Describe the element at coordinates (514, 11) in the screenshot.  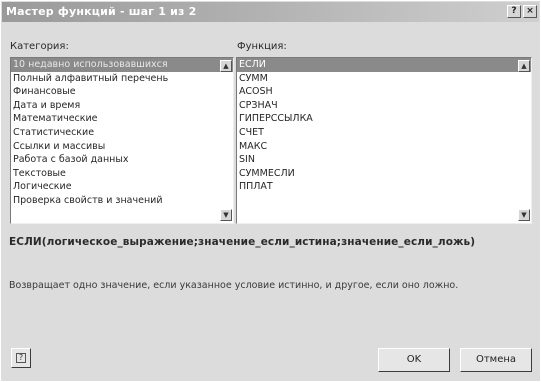
I see `help-titlebar-button: ?` at that location.